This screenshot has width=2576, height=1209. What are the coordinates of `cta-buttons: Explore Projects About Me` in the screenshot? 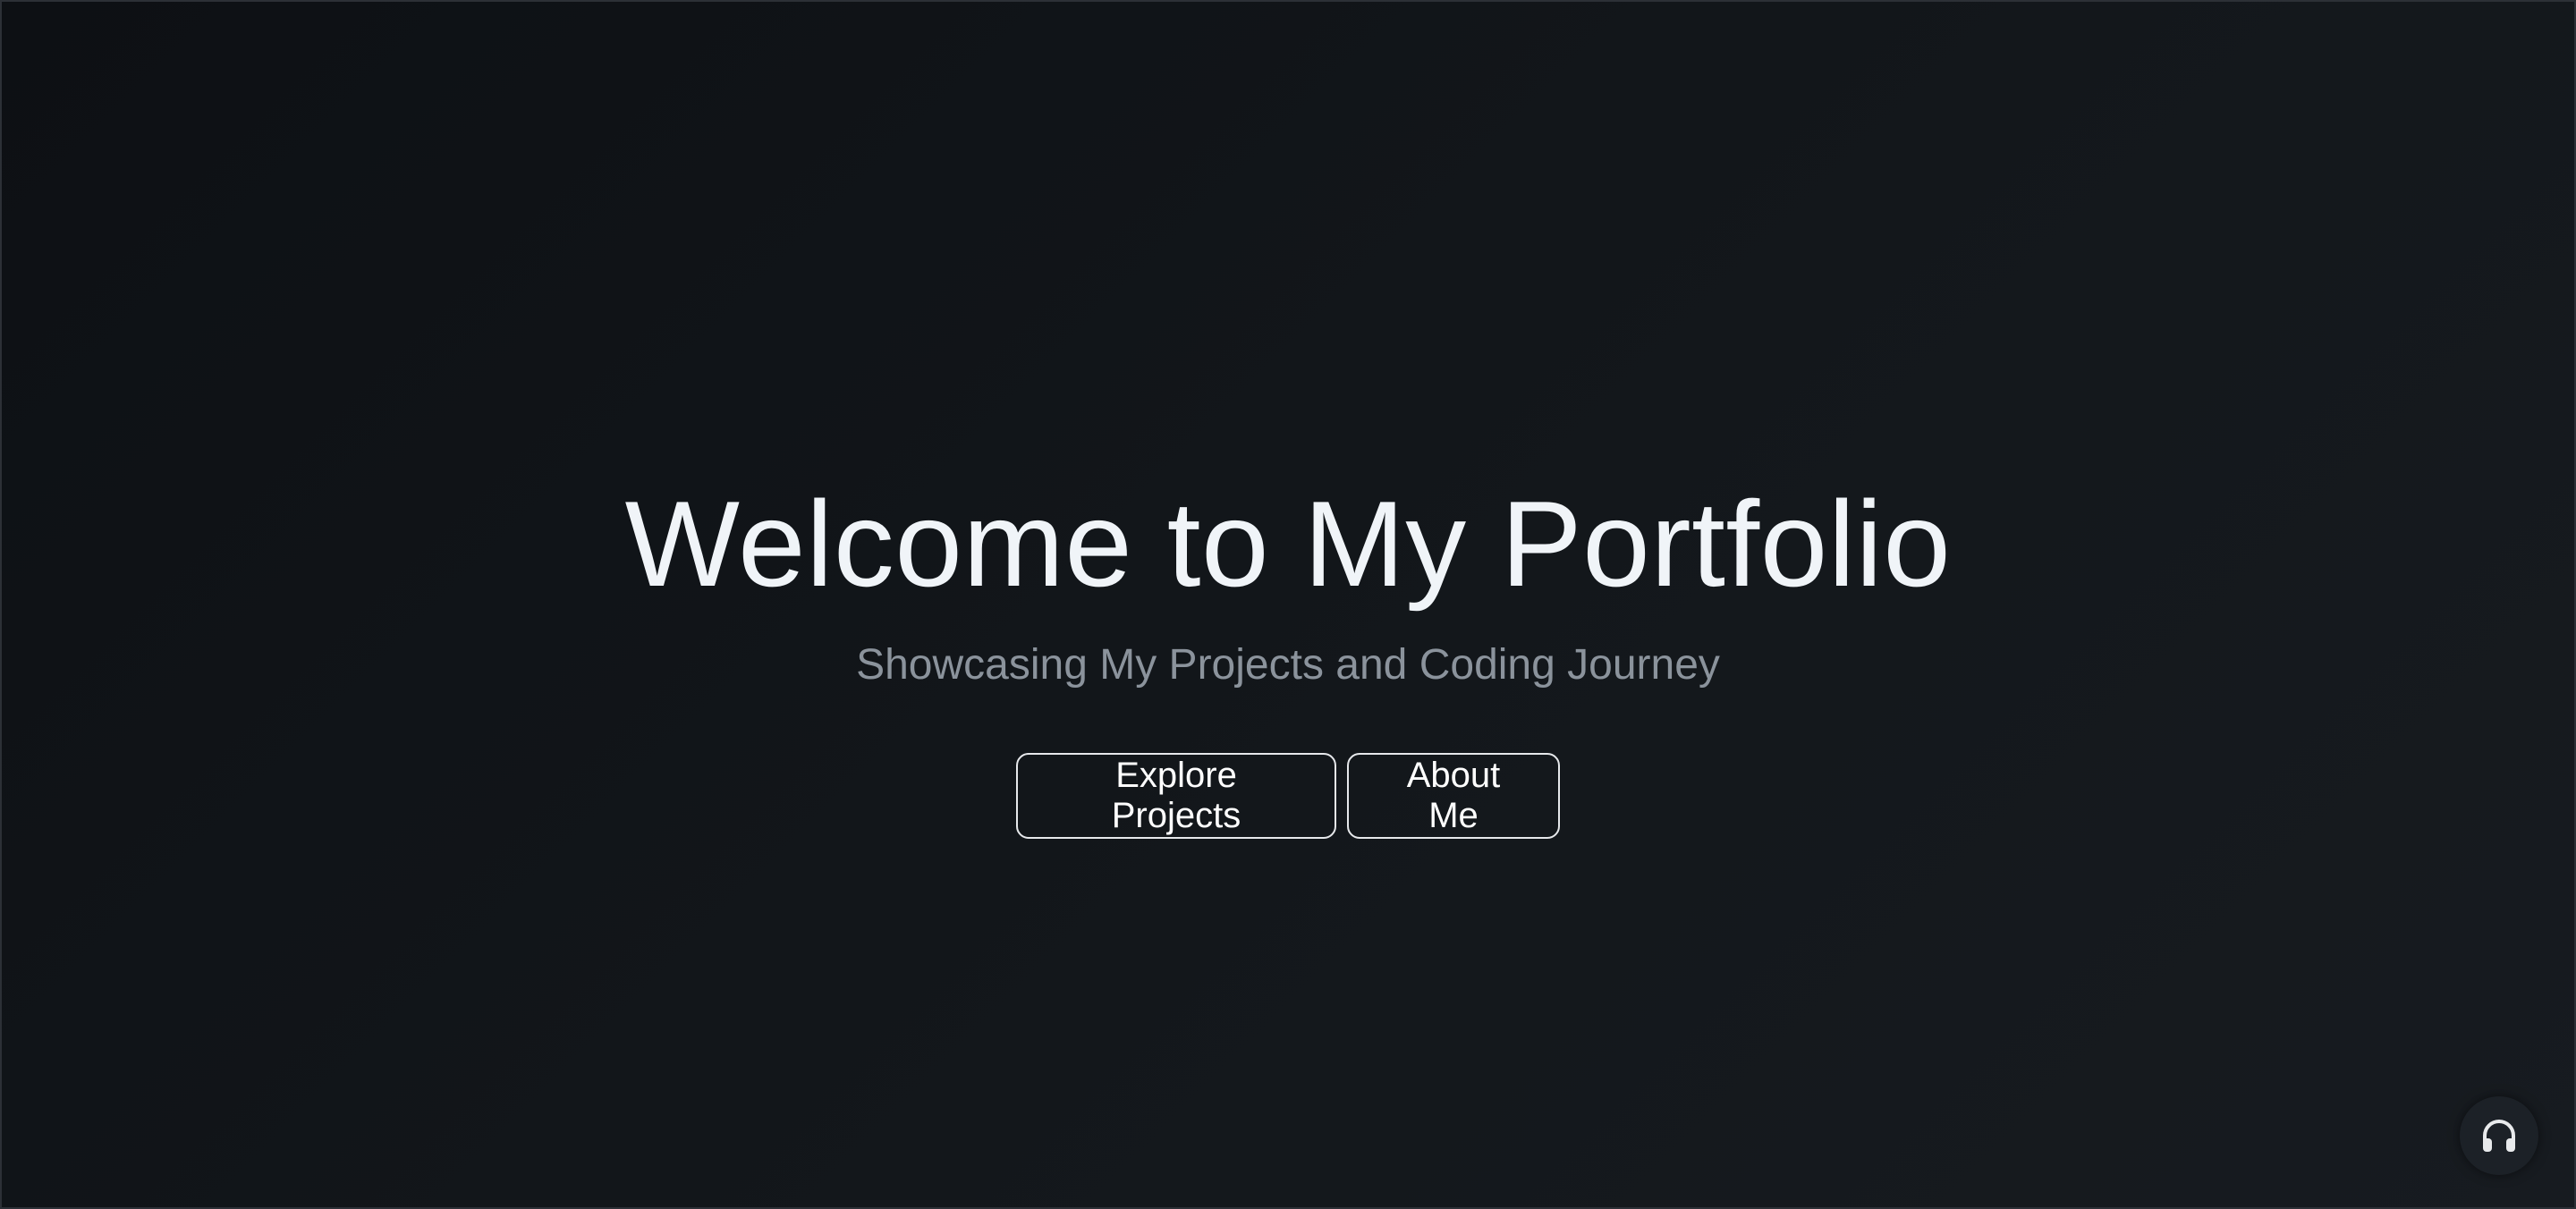 It's located at (1288, 796).